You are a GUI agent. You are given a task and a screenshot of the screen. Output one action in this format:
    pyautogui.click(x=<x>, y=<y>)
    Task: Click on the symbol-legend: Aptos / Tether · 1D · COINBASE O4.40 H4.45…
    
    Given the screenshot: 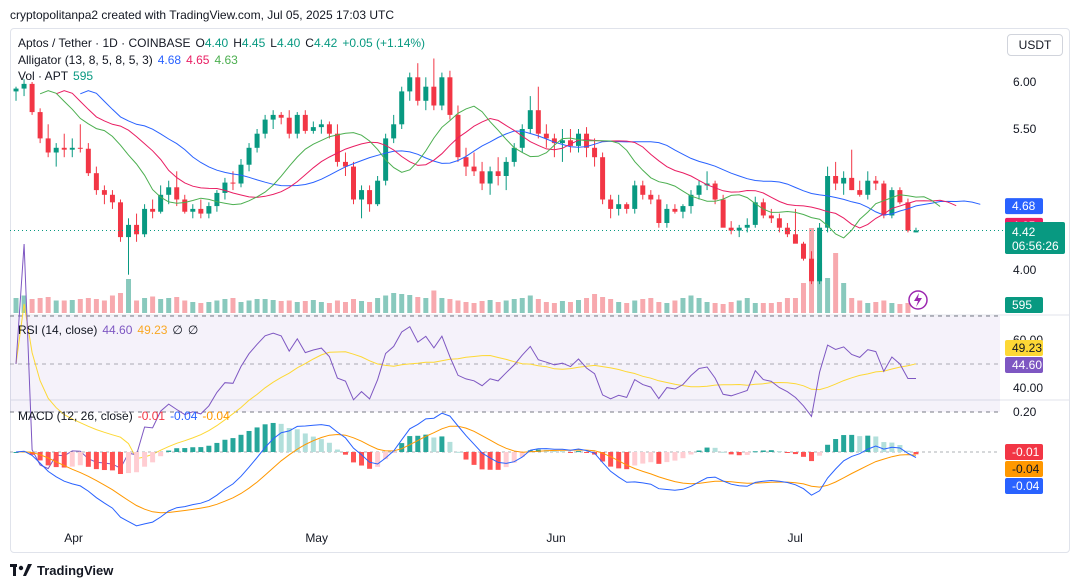 What is the action you would take?
    pyautogui.click(x=224, y=43)
    